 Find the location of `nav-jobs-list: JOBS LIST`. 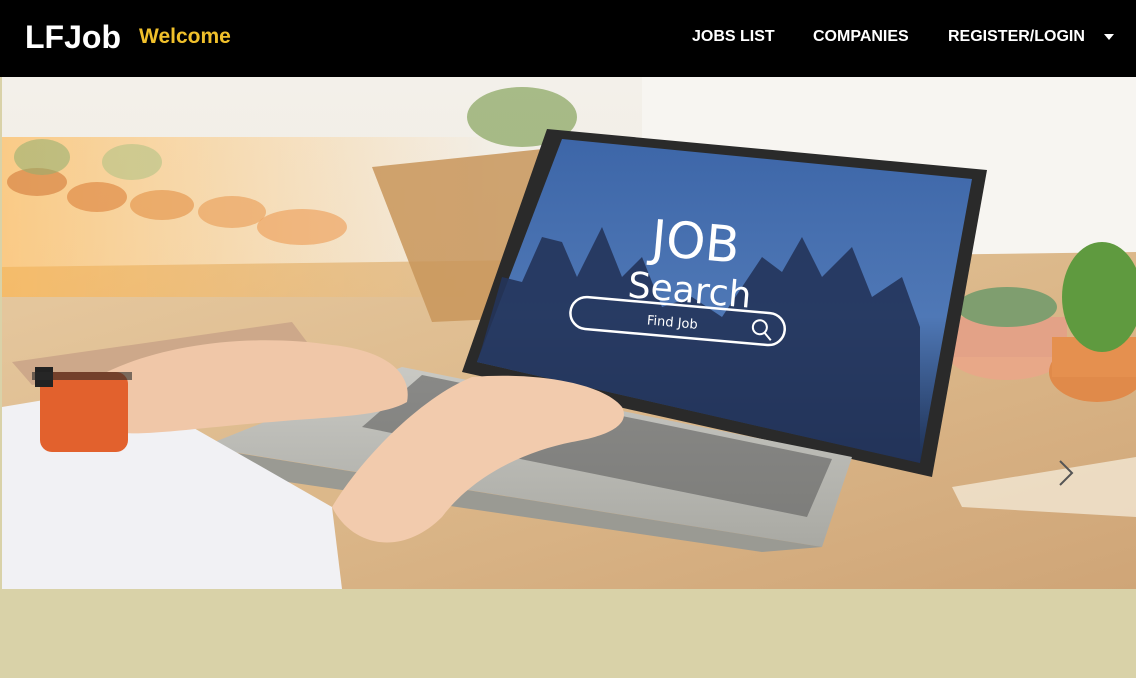

nav-jobs-list: JOBS LIST is located at coordinates (733, 37).